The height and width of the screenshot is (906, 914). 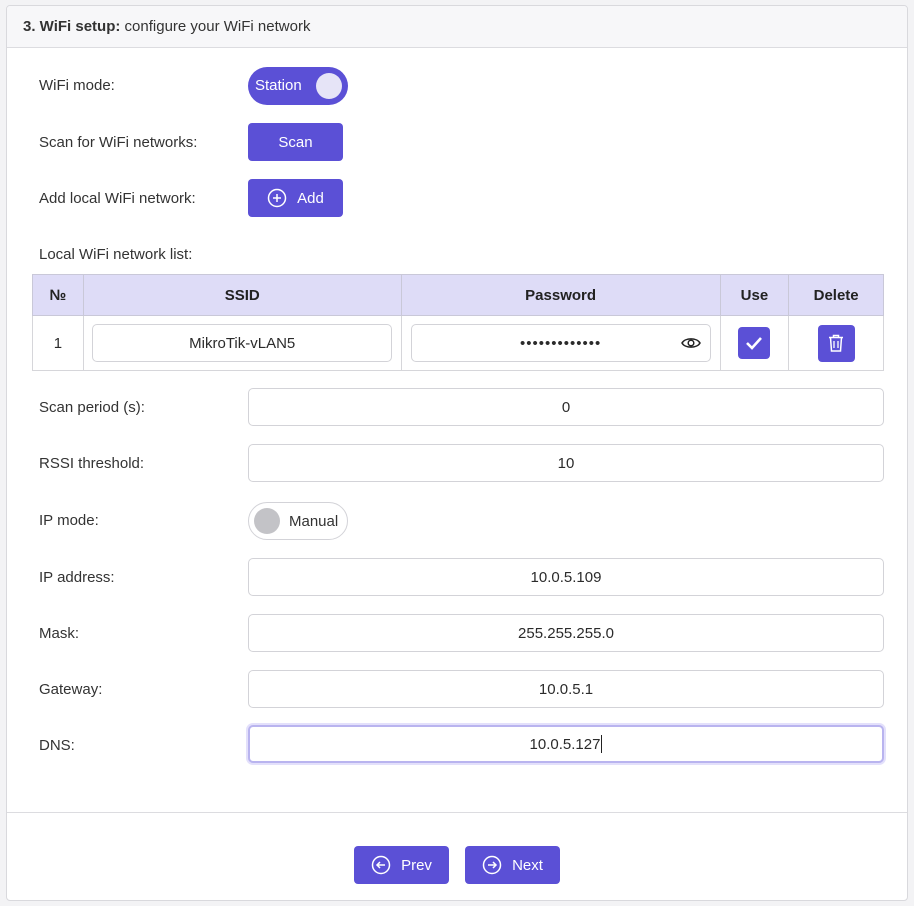 I want to click on ssid-cell: MikroTik-vLAN5, so click(x=242, y=343).